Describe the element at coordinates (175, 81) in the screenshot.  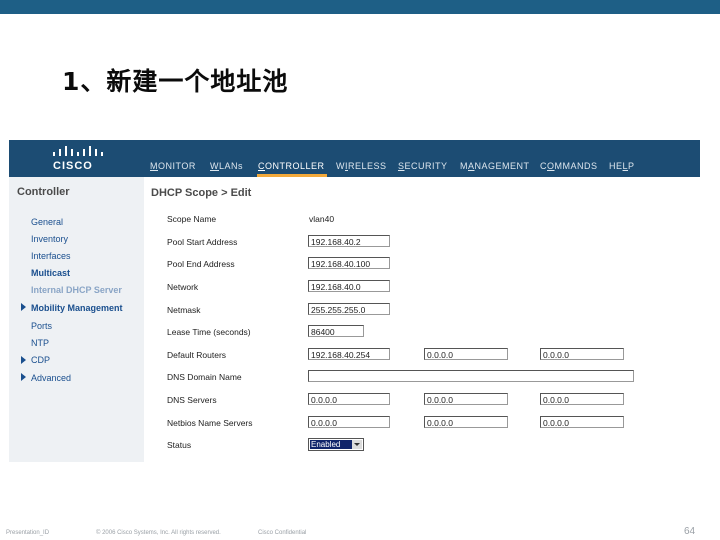
I see `slide-title: 1、新建一个地址池` at that location.